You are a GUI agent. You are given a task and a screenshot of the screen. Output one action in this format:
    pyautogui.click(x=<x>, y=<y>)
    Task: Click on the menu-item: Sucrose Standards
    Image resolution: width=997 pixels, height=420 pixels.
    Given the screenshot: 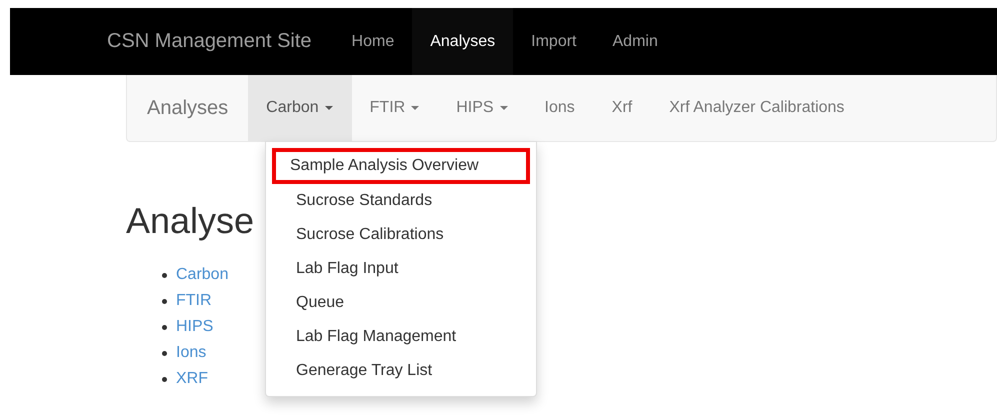 What is the action you would take?
    pyautogui.click(x=401, y=201)
    